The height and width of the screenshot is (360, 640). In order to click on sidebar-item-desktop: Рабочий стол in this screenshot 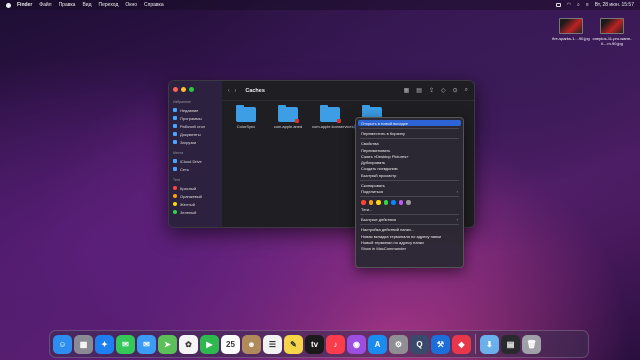, I will do `click(195, 126)`.